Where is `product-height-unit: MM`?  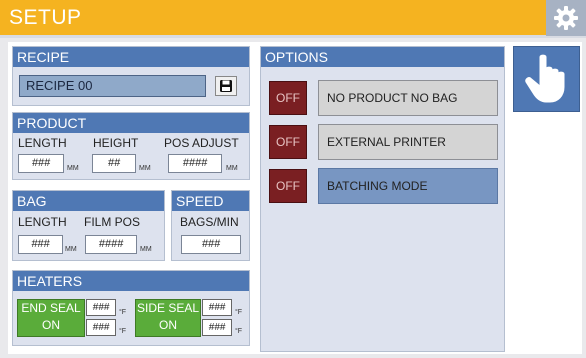
product-height-unit: MM is located at coordinates (145, 168).